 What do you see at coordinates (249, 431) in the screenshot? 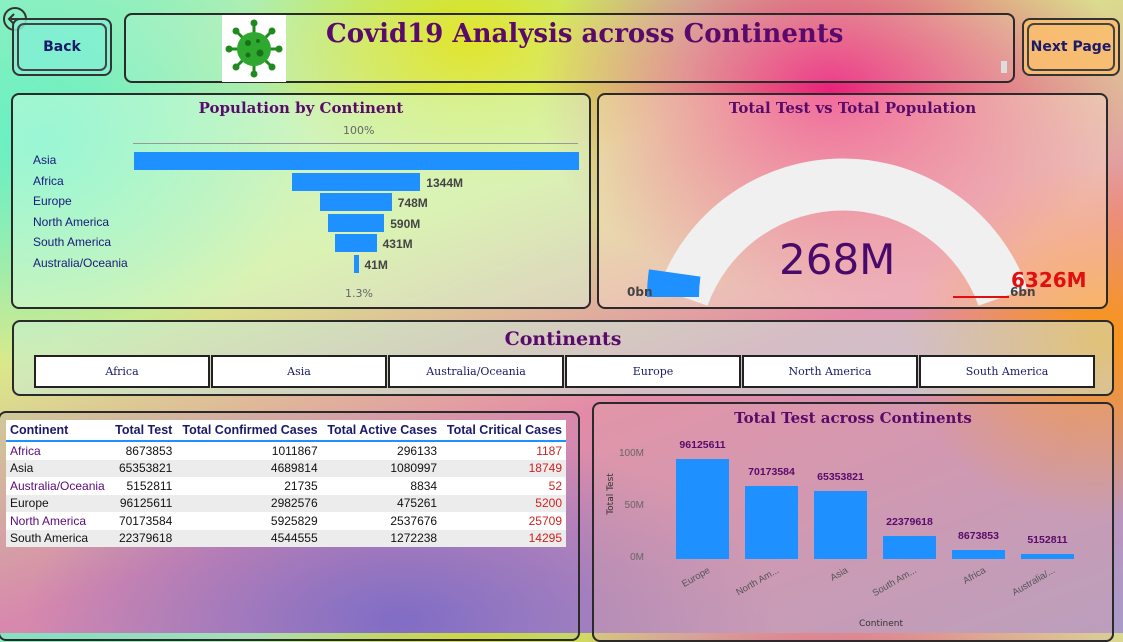
I see `column-header: Total Confirmed Cases` at bounding box center [249, 431].